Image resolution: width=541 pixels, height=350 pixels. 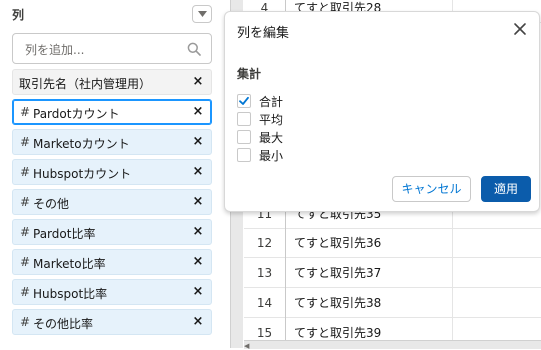 What do you see at coordinates (81, 144) in the screenshot?
I see `column-item-label: Marketoカウント` at bounding box center [81, 144].